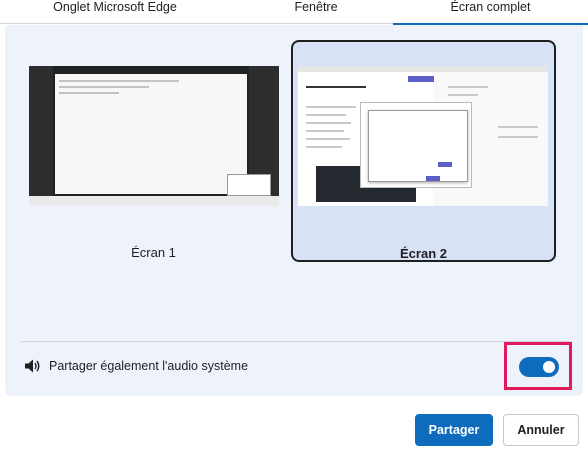  What do you see at coordinates (32, 366) in the screenshot?
I see `speaker-icon` at bounding box center [32, 366].